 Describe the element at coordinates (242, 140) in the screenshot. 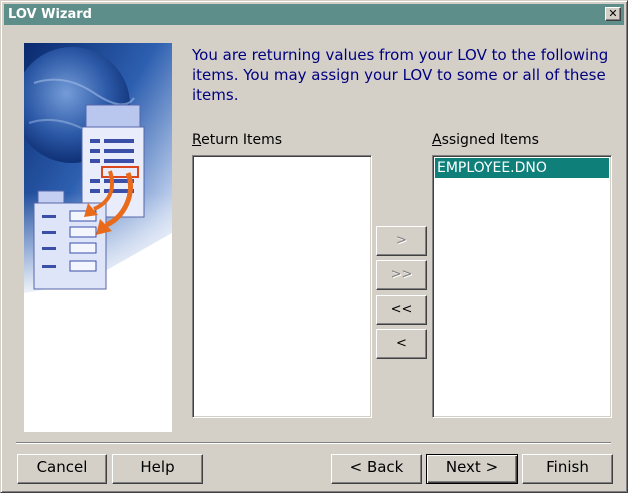

I see `return-items-label-rest: eturn Items` at that location.